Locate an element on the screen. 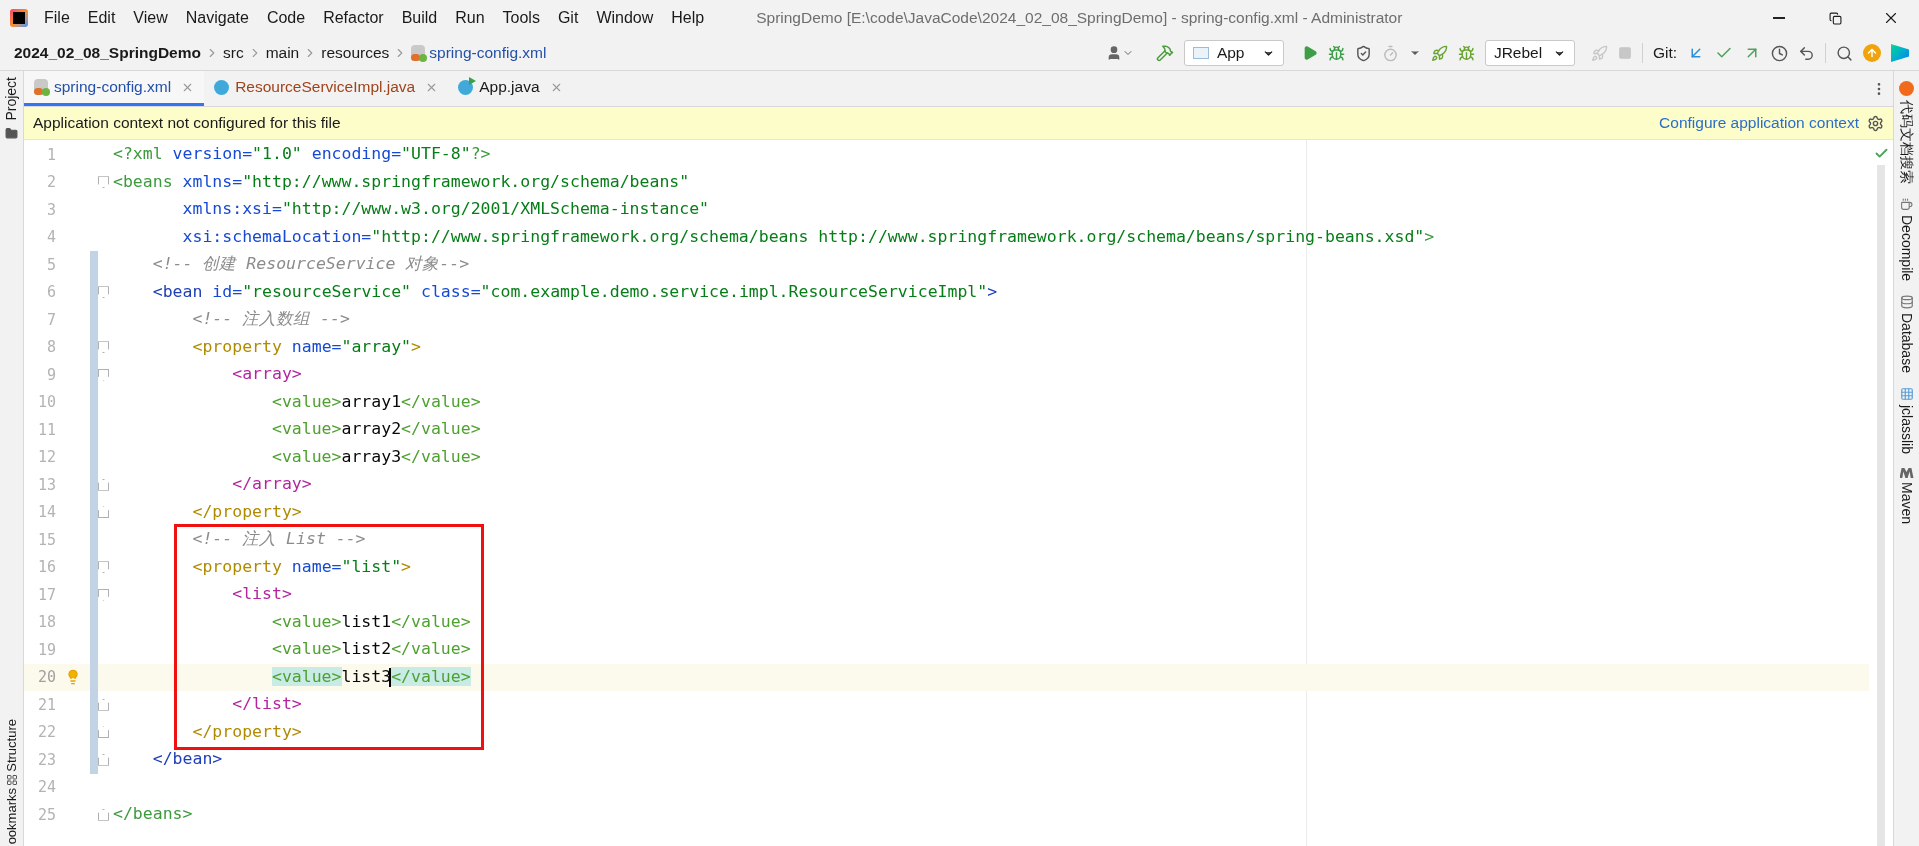  update-icon is located at coordinates (1872, 53).